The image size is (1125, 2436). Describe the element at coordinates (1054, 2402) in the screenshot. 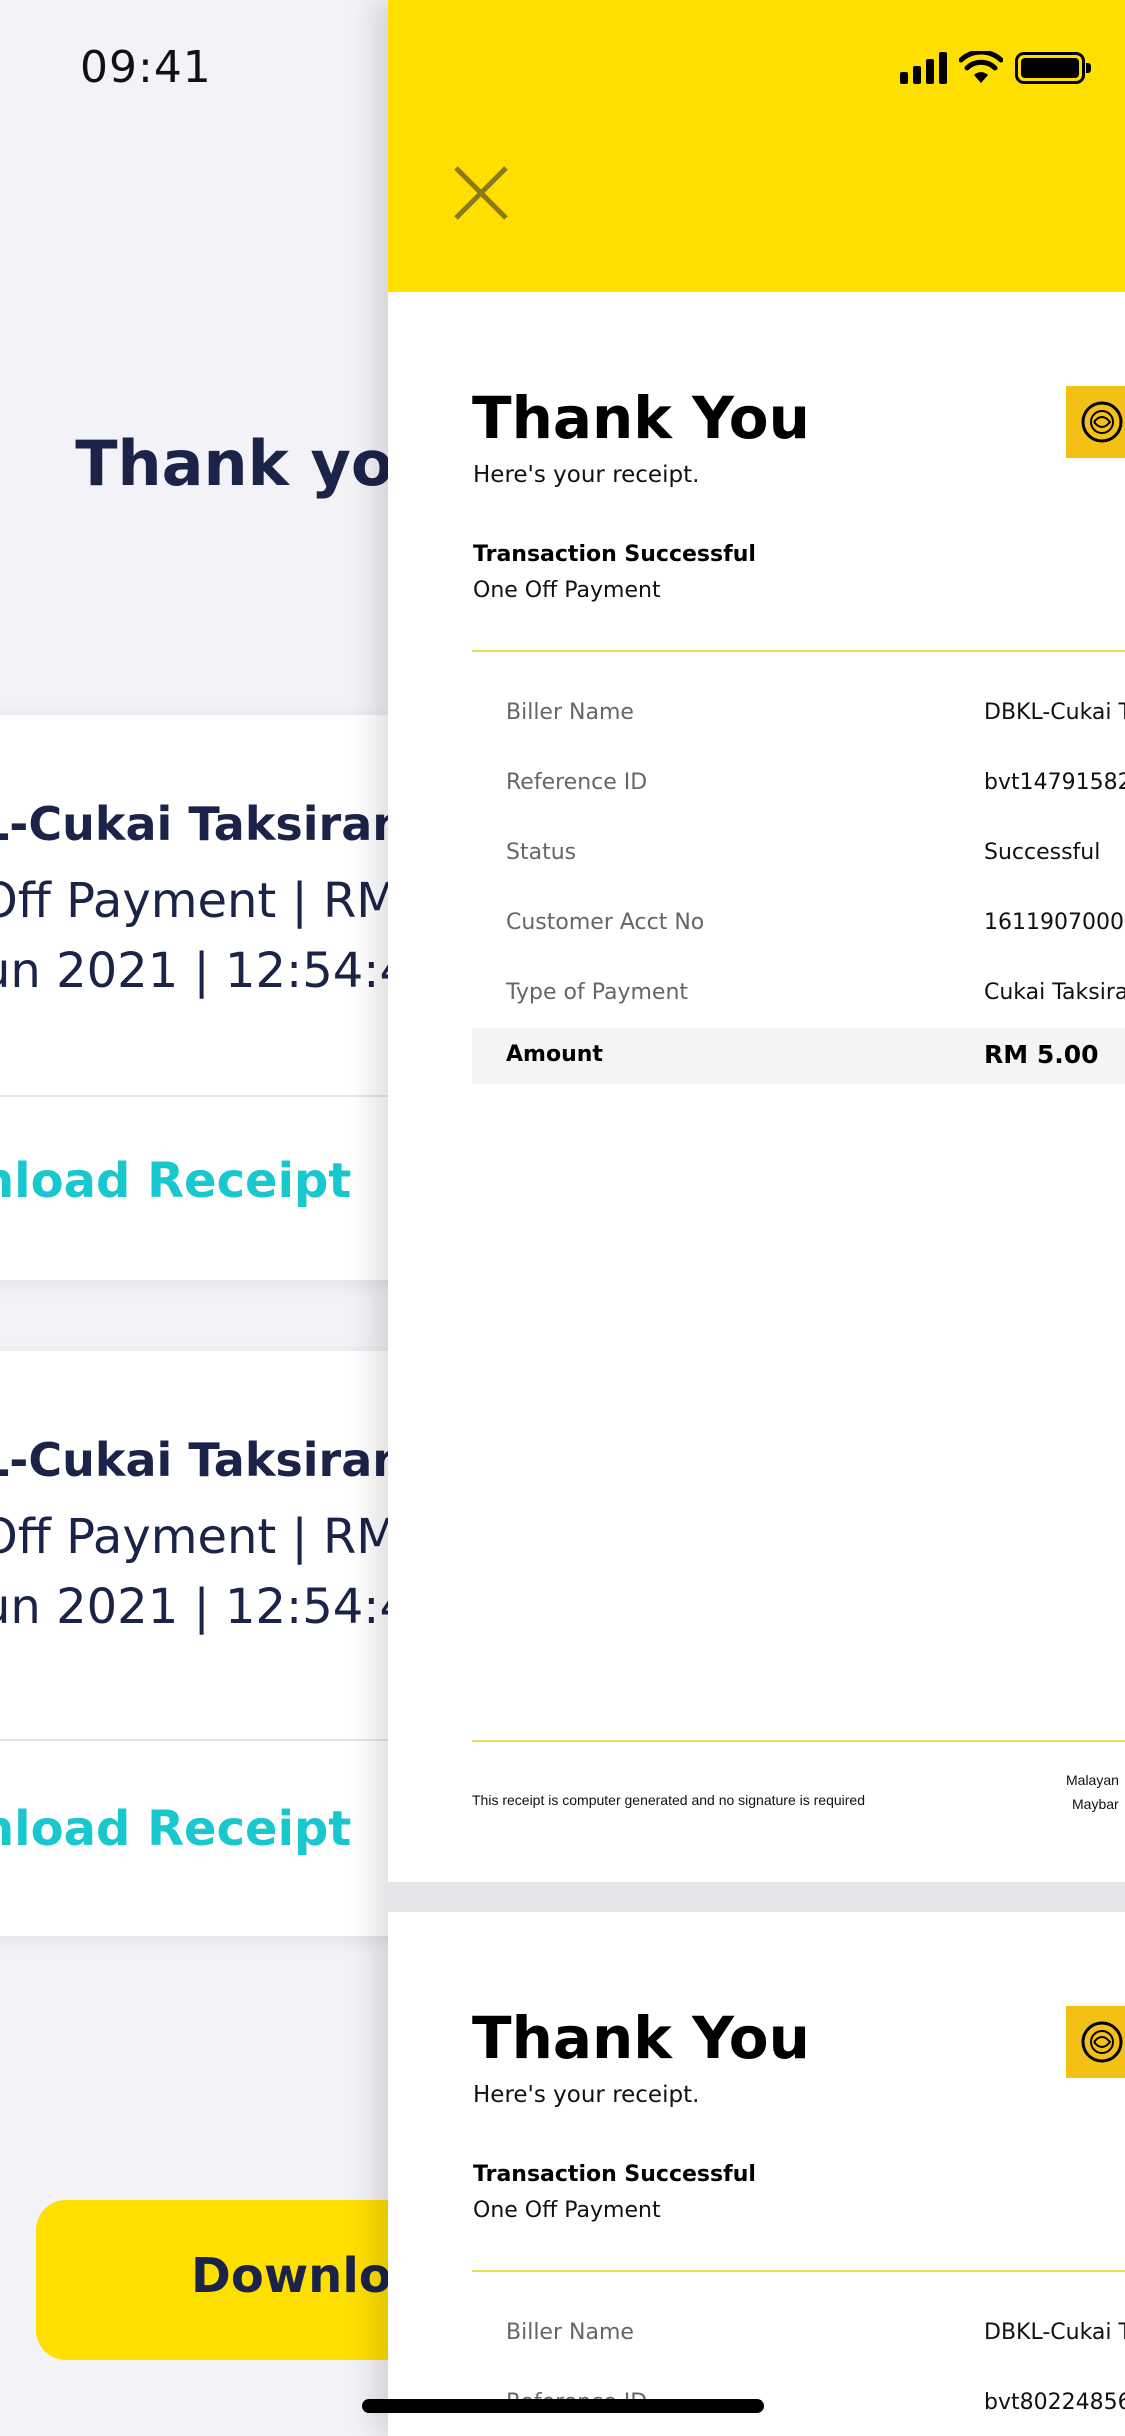

I see `row-value: bvt80224856` at that location.